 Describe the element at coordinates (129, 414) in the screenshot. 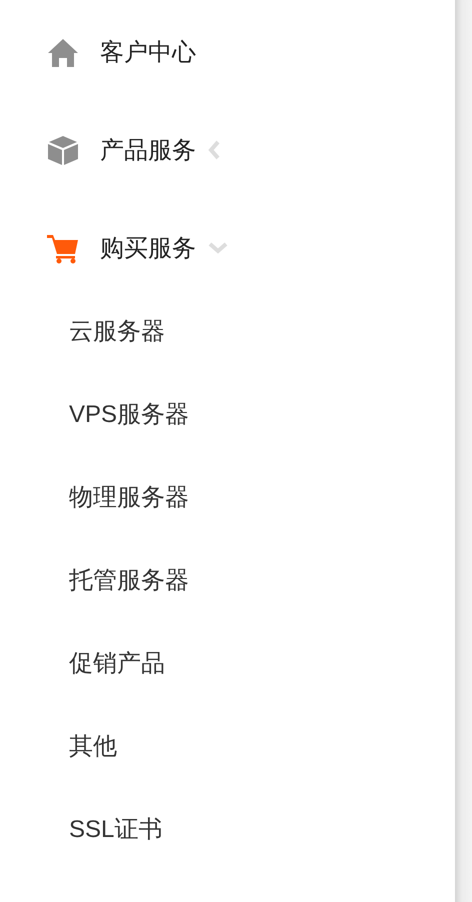

I see `submenu-item: VPS服务器` at that location.